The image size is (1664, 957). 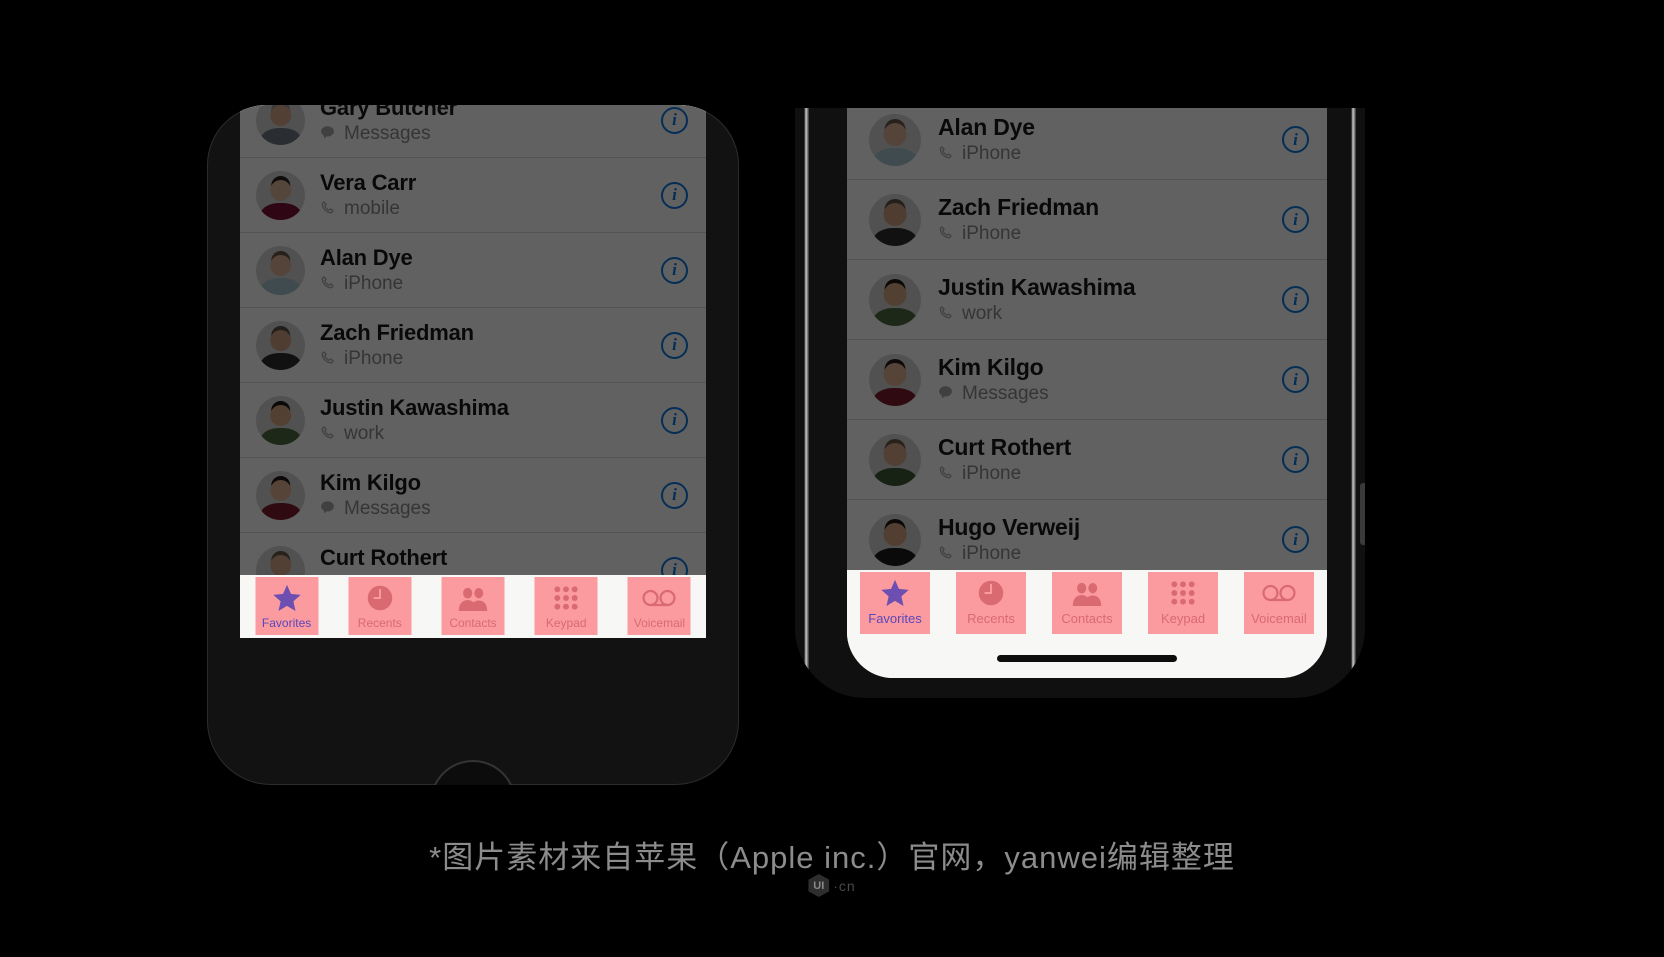 What do you see at coordinates (1279, 593) in the screenshot?
I see `voicemail-icon` at bounding box center [1279, 593].